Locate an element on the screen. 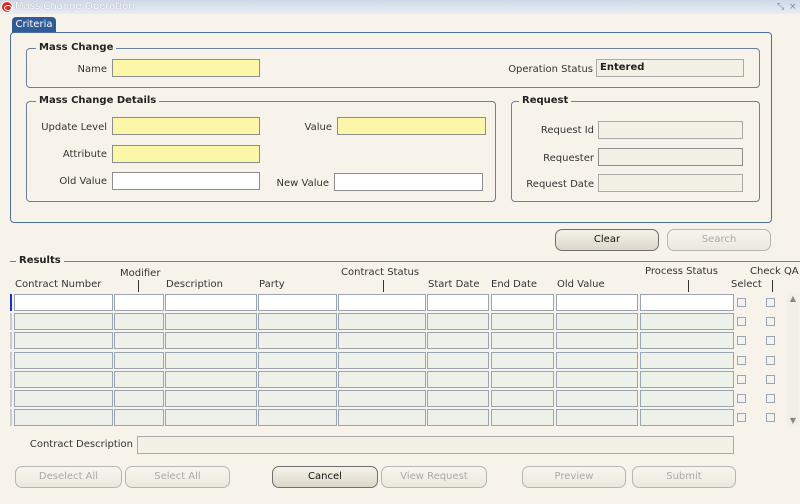 The image size is (800, 504). scroll-down-icon: ▼ is located at coordinates (793, 421).